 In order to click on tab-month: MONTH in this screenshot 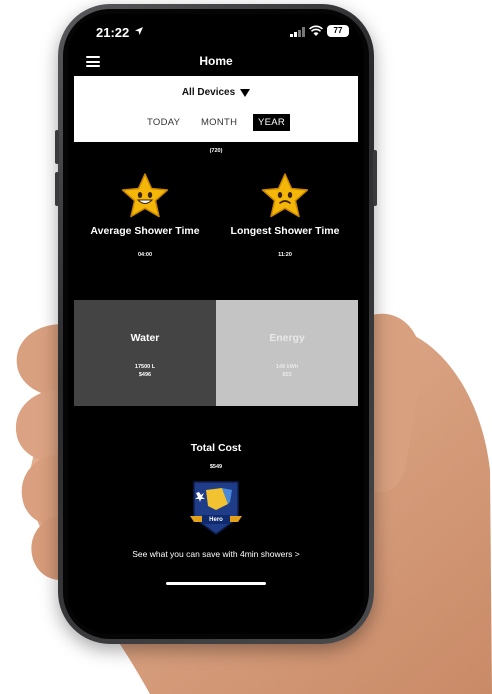, I will do `click(219, 122)`.